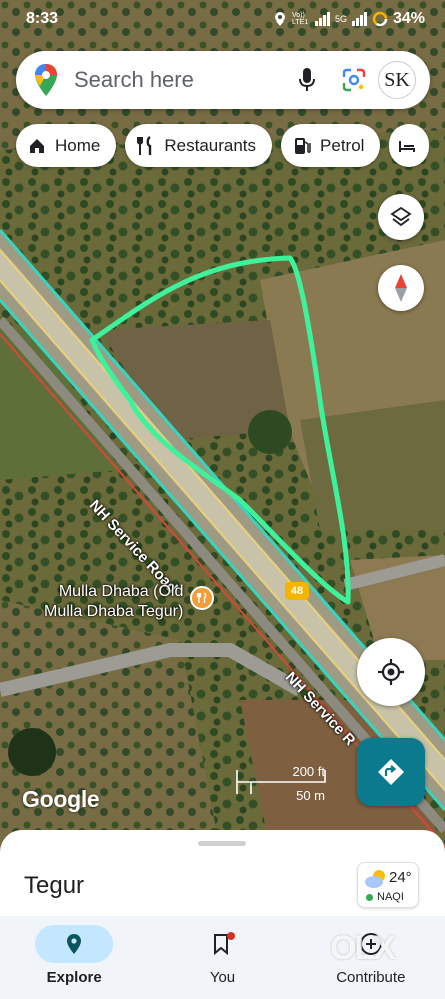 The image size is (445, 999). I want to click on nav-contribute-label: Contribute, so click(371, 977).